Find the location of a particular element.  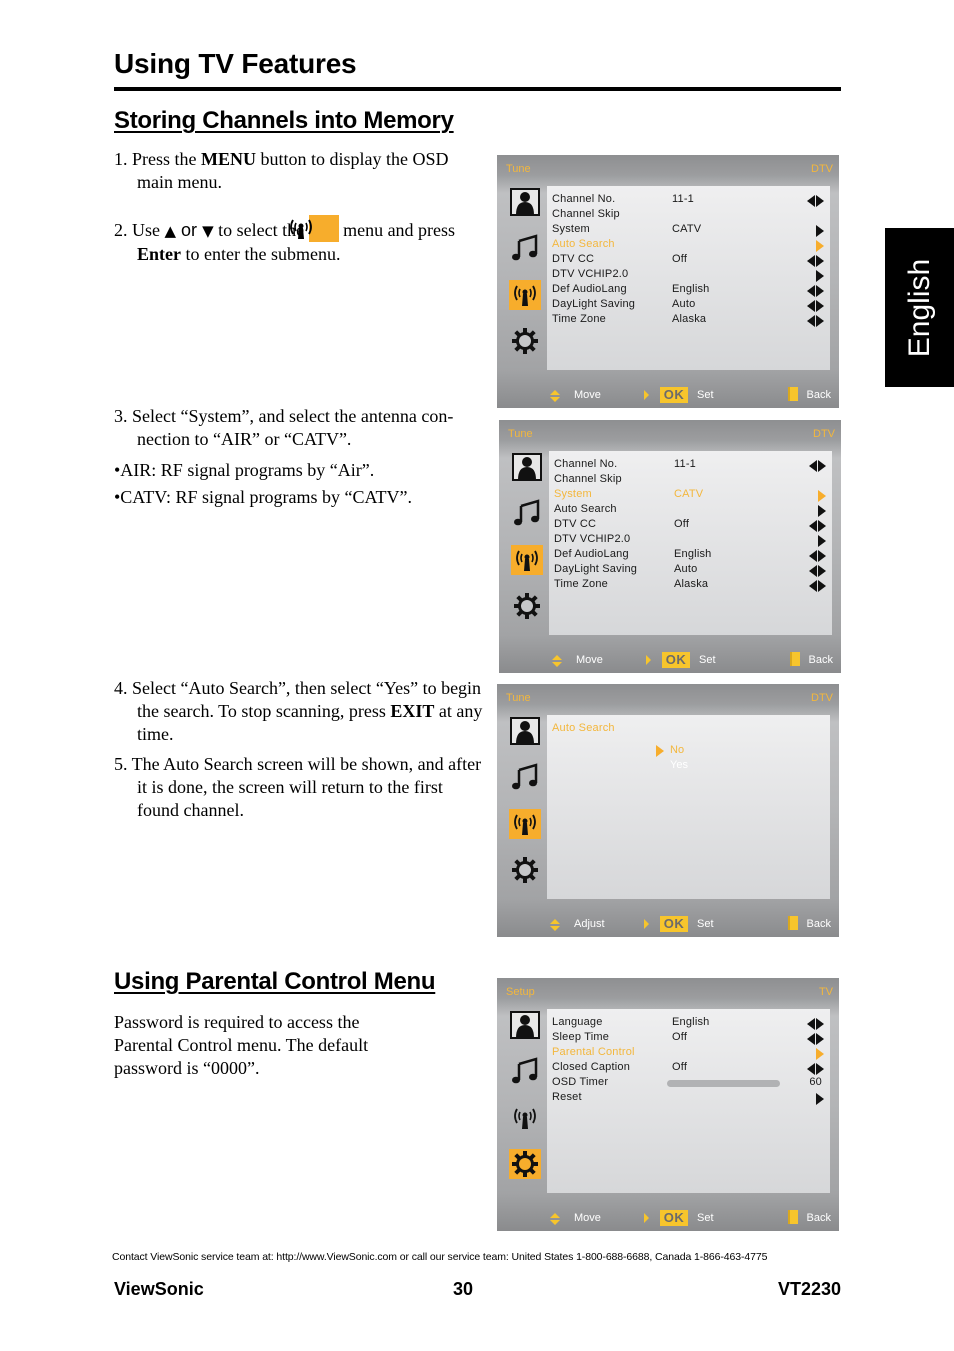

osd-title: Setup is located at coordinates (520, 992).